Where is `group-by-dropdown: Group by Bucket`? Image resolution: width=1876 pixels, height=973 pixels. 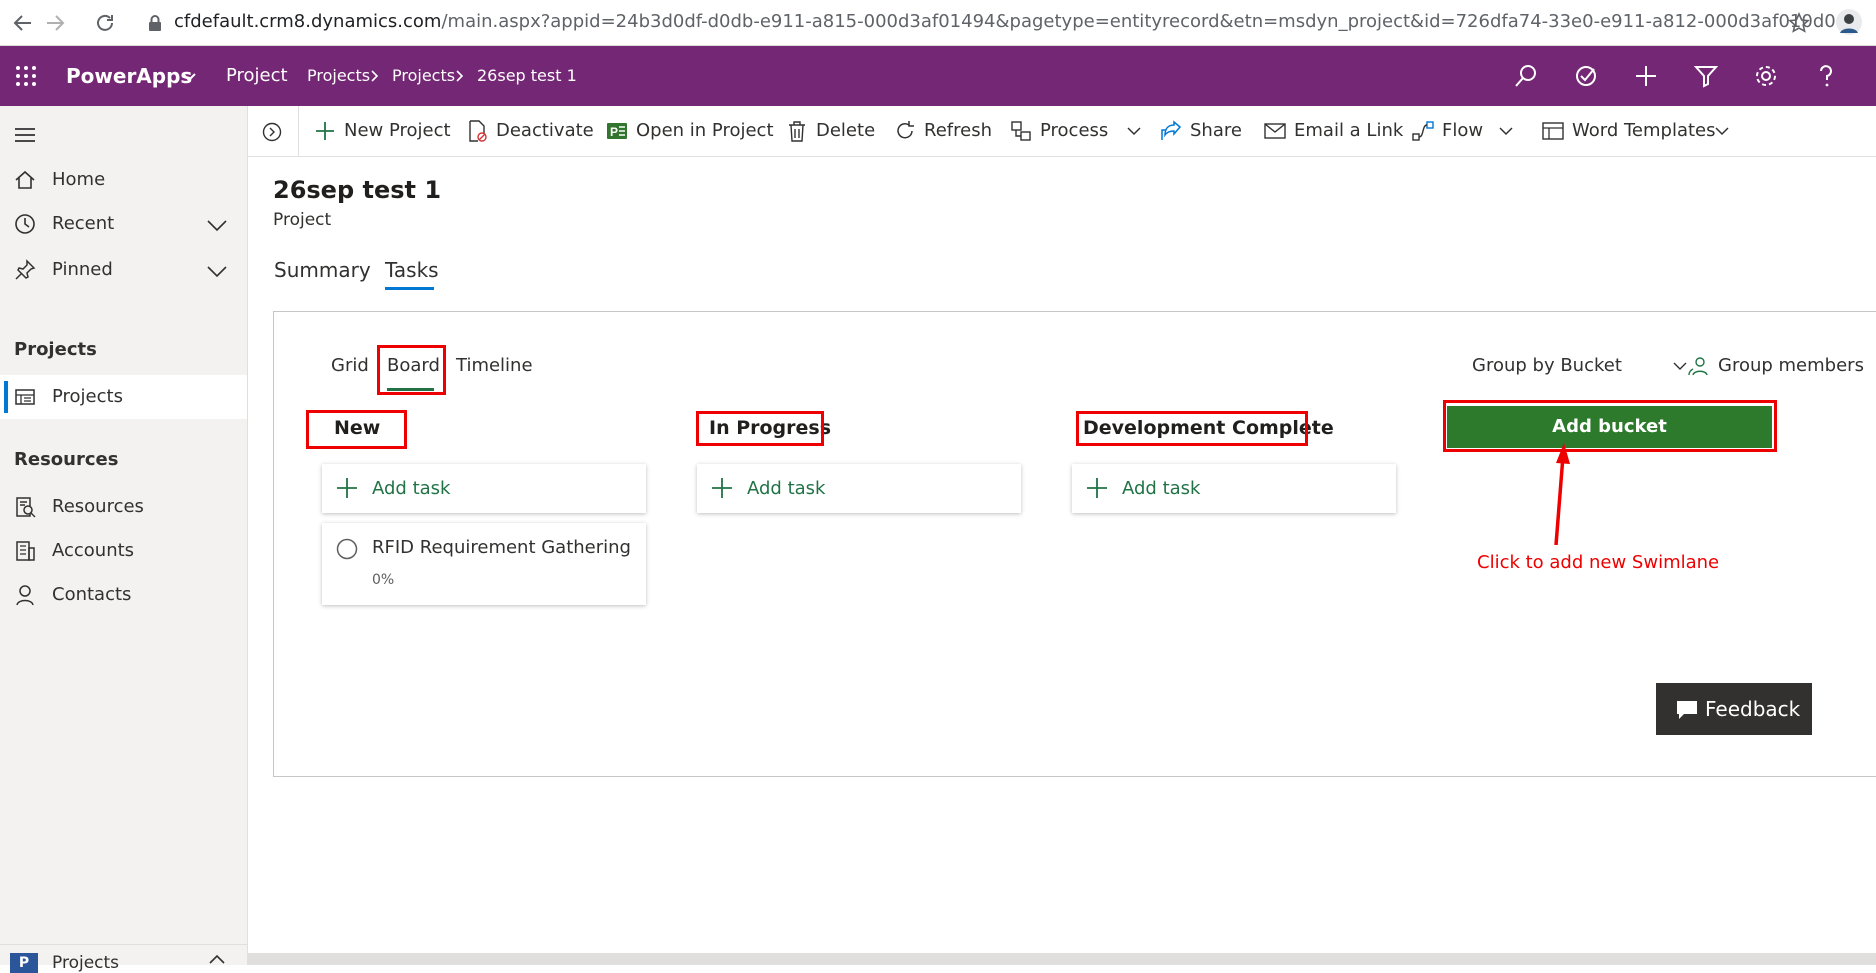
group-by-dropdown: Group by Bucket is located at coordinates (1579, 367).